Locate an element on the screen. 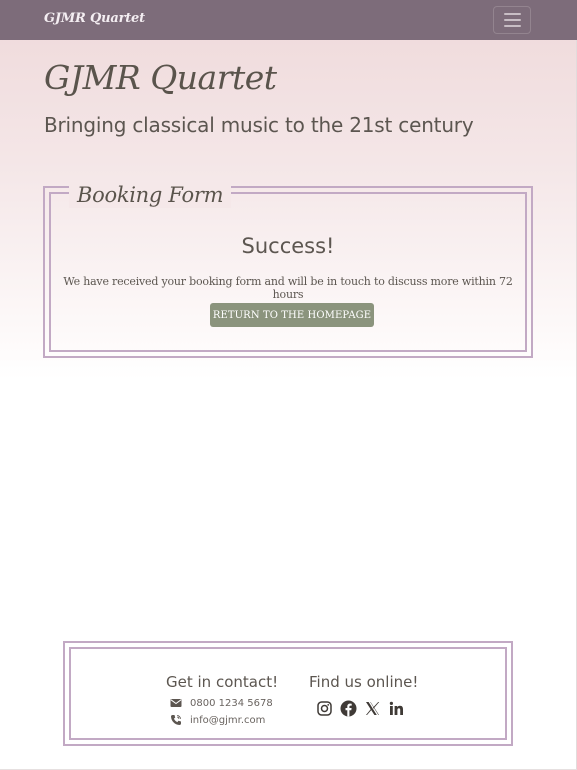 The width and height of the screenshot is (577, 770). page-title: GJMR Quartet is located at coordinates (160, 77).